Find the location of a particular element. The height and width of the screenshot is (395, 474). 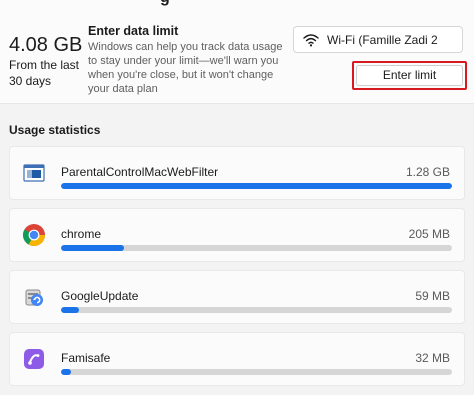

enter-limit-highlight: Enter limit is located at coordinates (409, 75).